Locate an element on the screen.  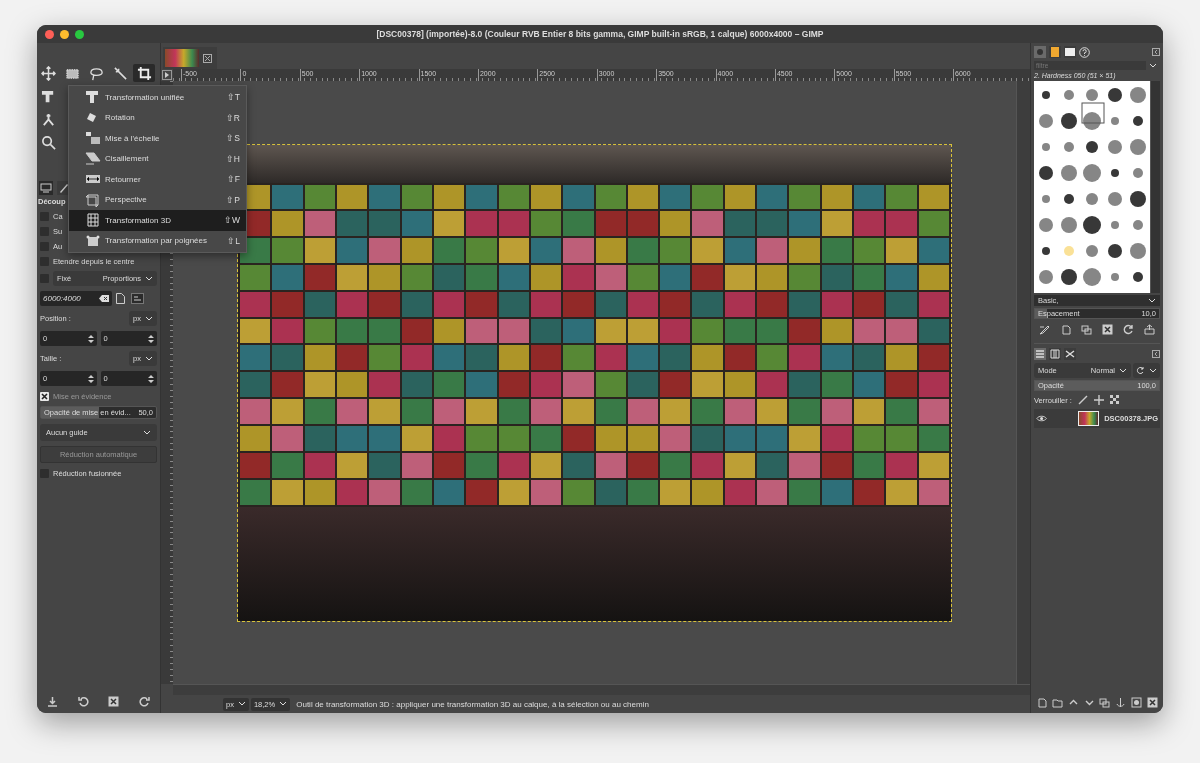
eye-icon is located at coordinates (1042, 418).